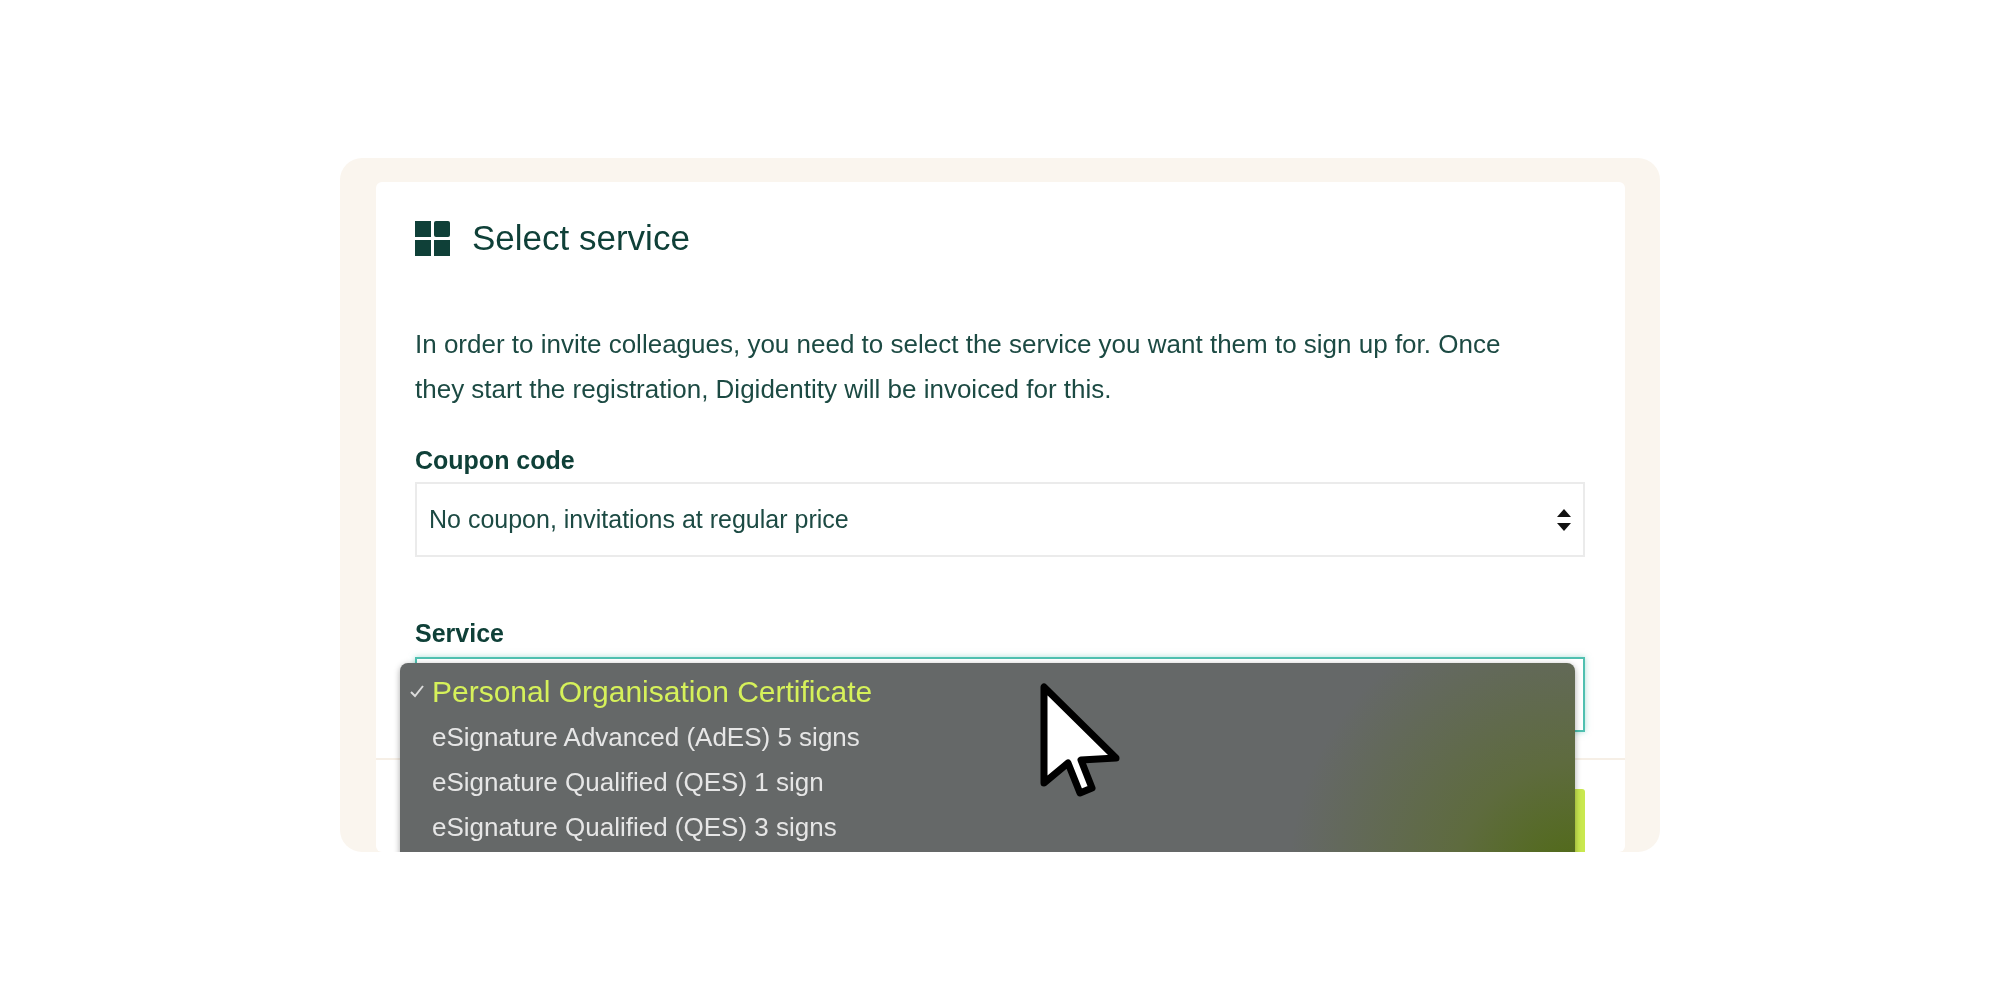  I want to click on field-label: Coupon code, so click(495, 460).